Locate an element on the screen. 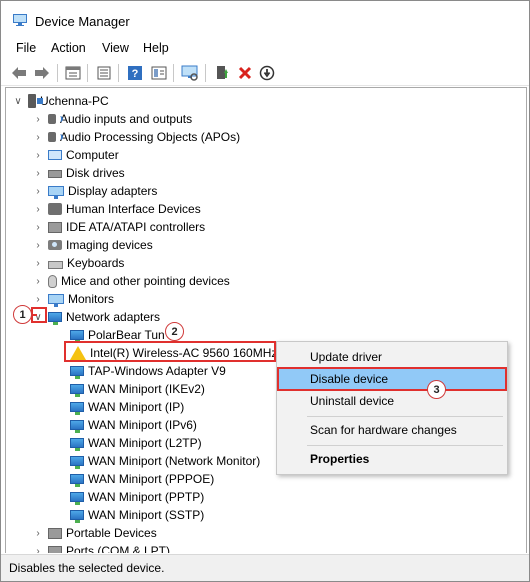  ctx-update-driver: Update driver is located at coordinates (392, 357).